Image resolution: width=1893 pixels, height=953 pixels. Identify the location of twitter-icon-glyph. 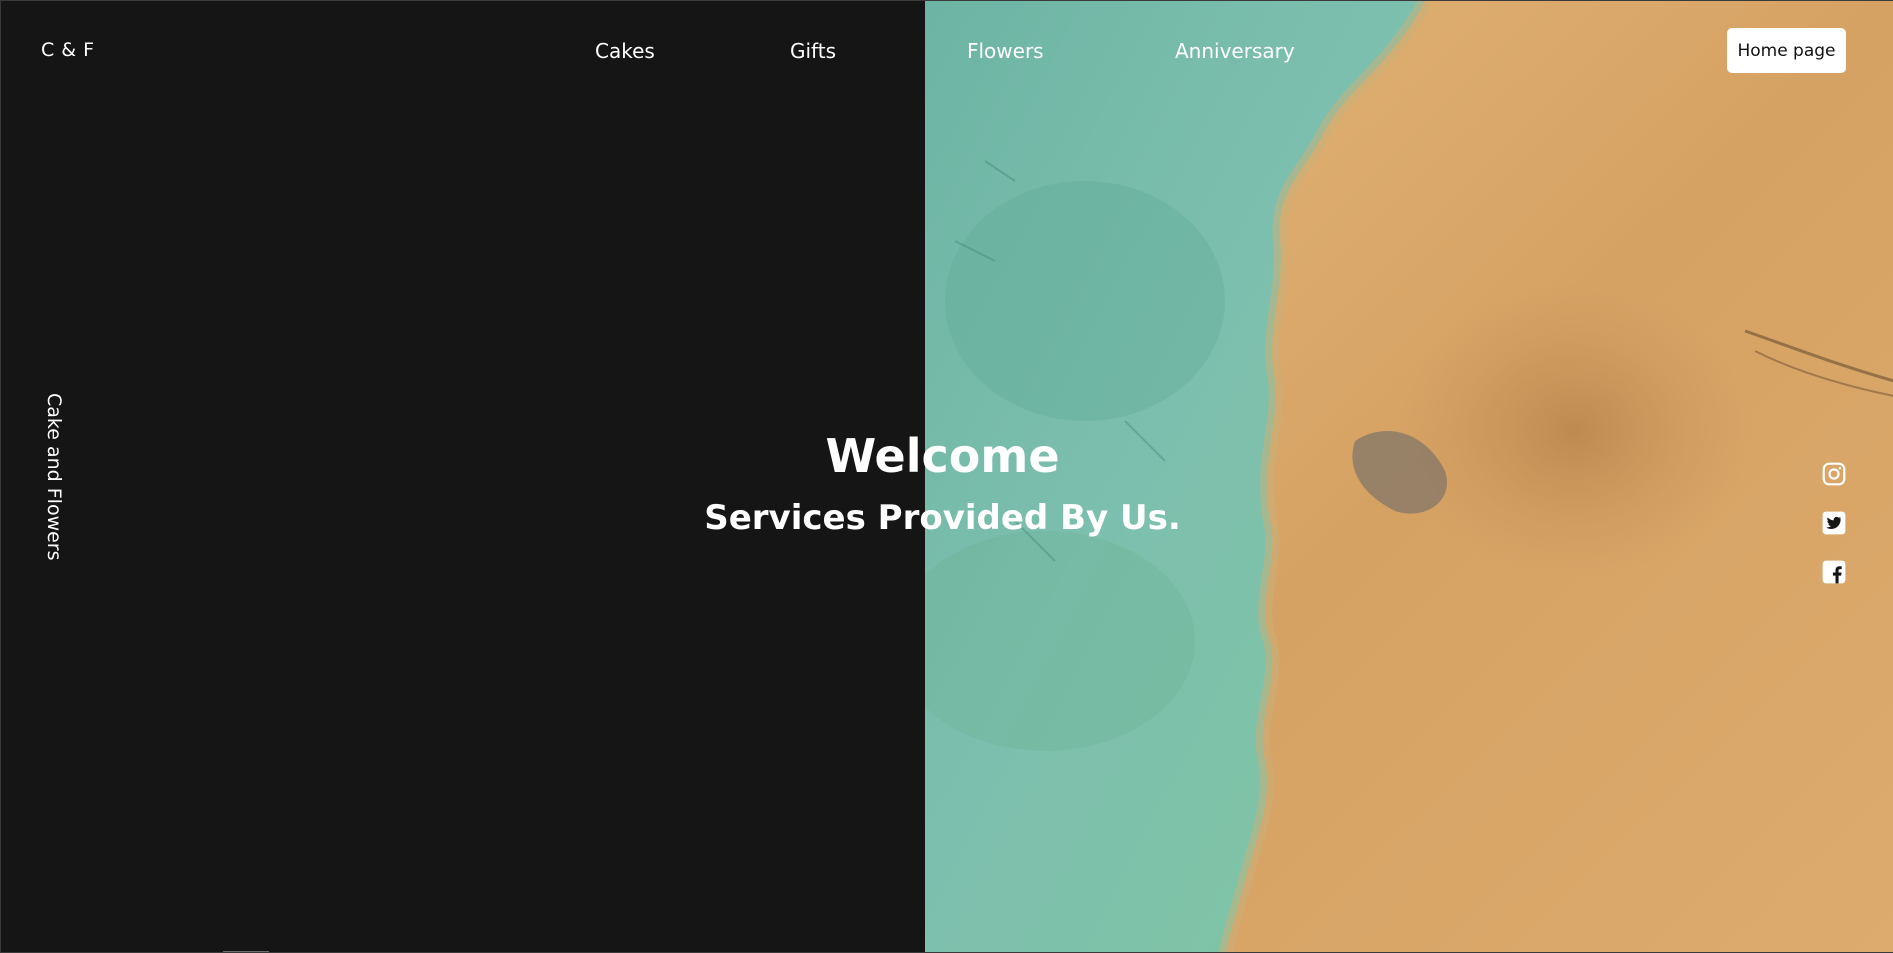
(1834, 523).